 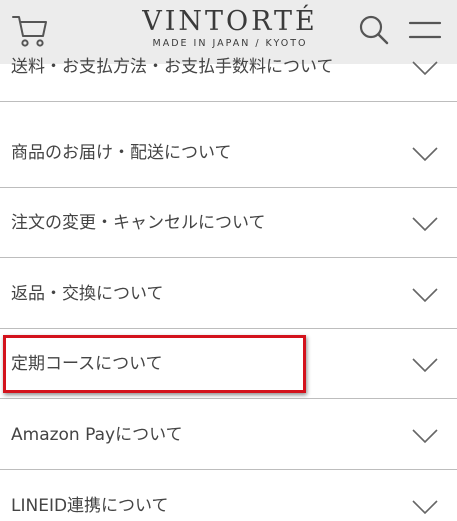 I want to click on faq-item-delivery: 商品のお届け・配送について, so click(x=228, y=153).